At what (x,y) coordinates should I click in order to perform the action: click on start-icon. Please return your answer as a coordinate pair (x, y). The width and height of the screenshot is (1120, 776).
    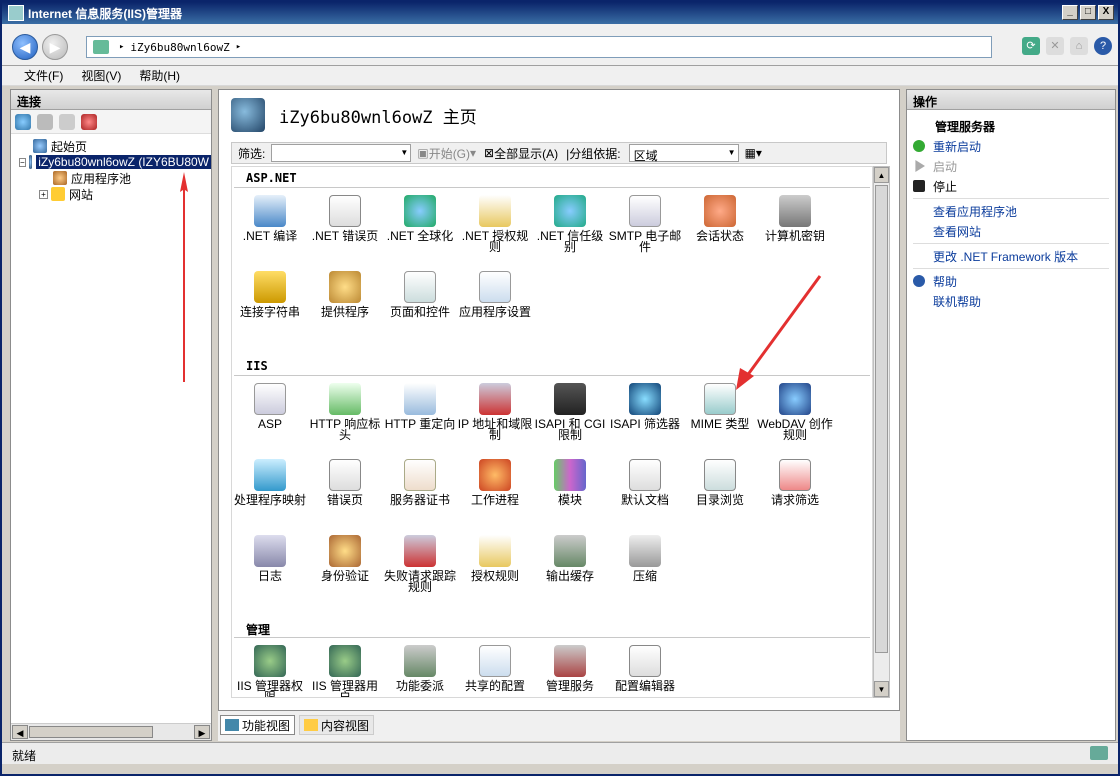
    Looking at the image, I should click on (920, 166).